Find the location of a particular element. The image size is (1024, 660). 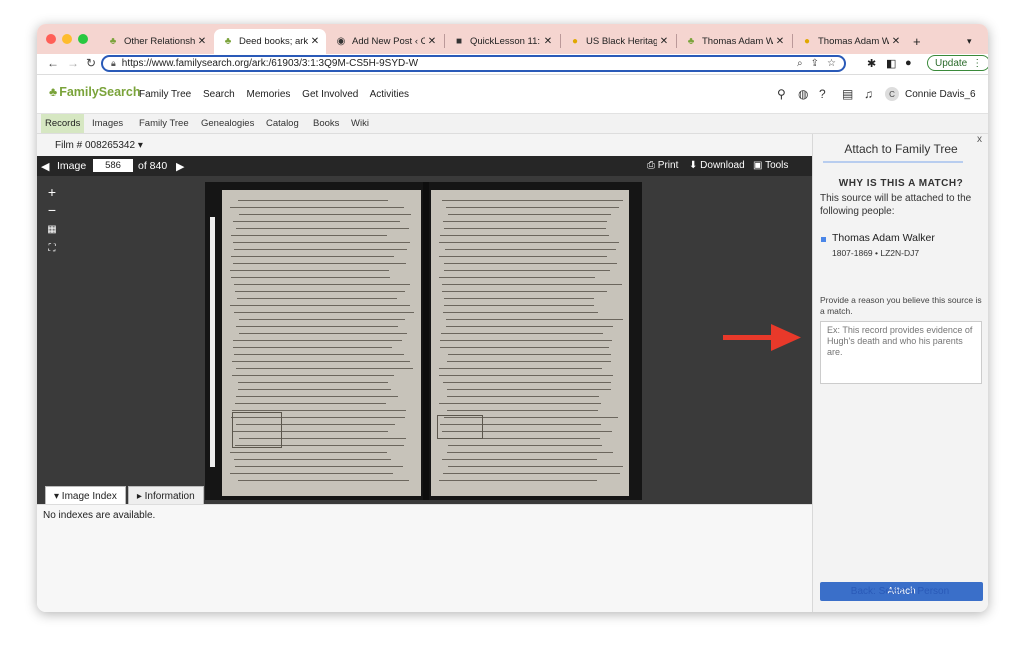

tools-button: ▣ Tools is located at coordinates (770, 165).